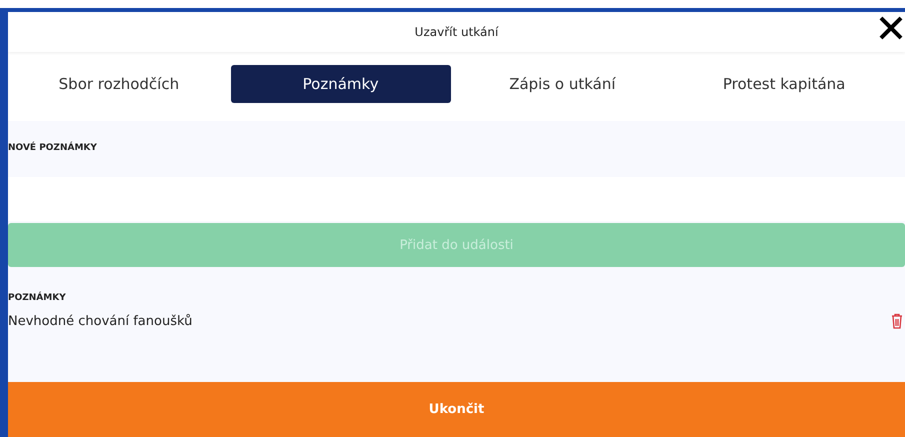 The image size is (905, 437). What do you see at coordinates (784, 83) in the screenshot?
I see `tab: Protest kapitána` at bounding box center [784, 83].